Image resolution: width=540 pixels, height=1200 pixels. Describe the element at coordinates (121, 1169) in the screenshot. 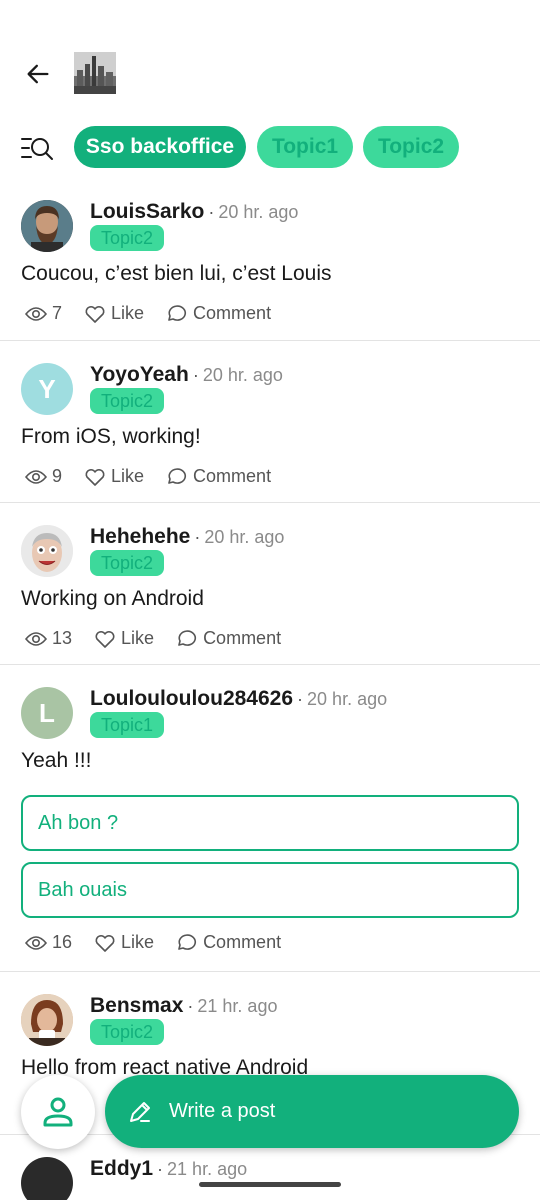

I see `author-name: Eddy1` at that location.